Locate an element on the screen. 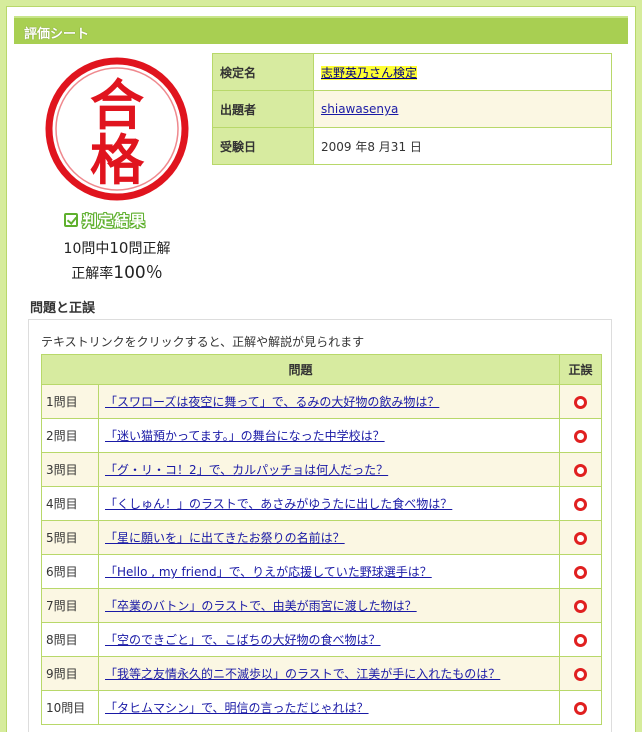 Image resolution: width=642 pixels, height=732 pixels. question-cell: 「卒業のバトン」のラストで、由美が雨宮に渡した物は？ is located at coordinates (329, 605).